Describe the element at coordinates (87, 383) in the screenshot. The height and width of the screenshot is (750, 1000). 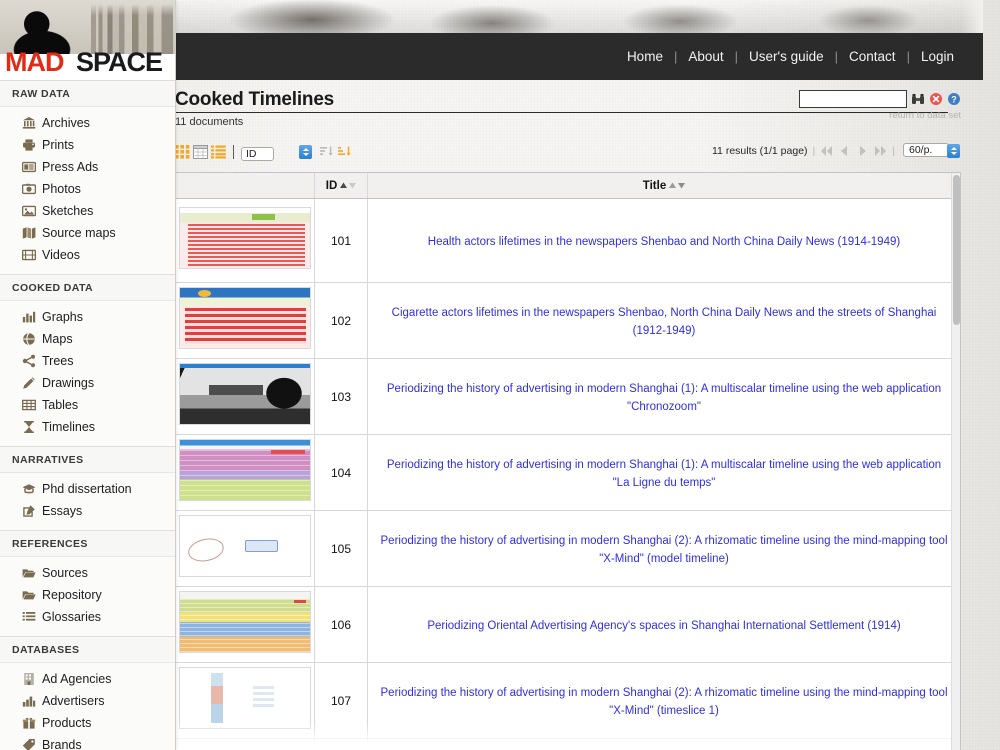
I see `sidebar-item-drawings: Drawings` at that location.